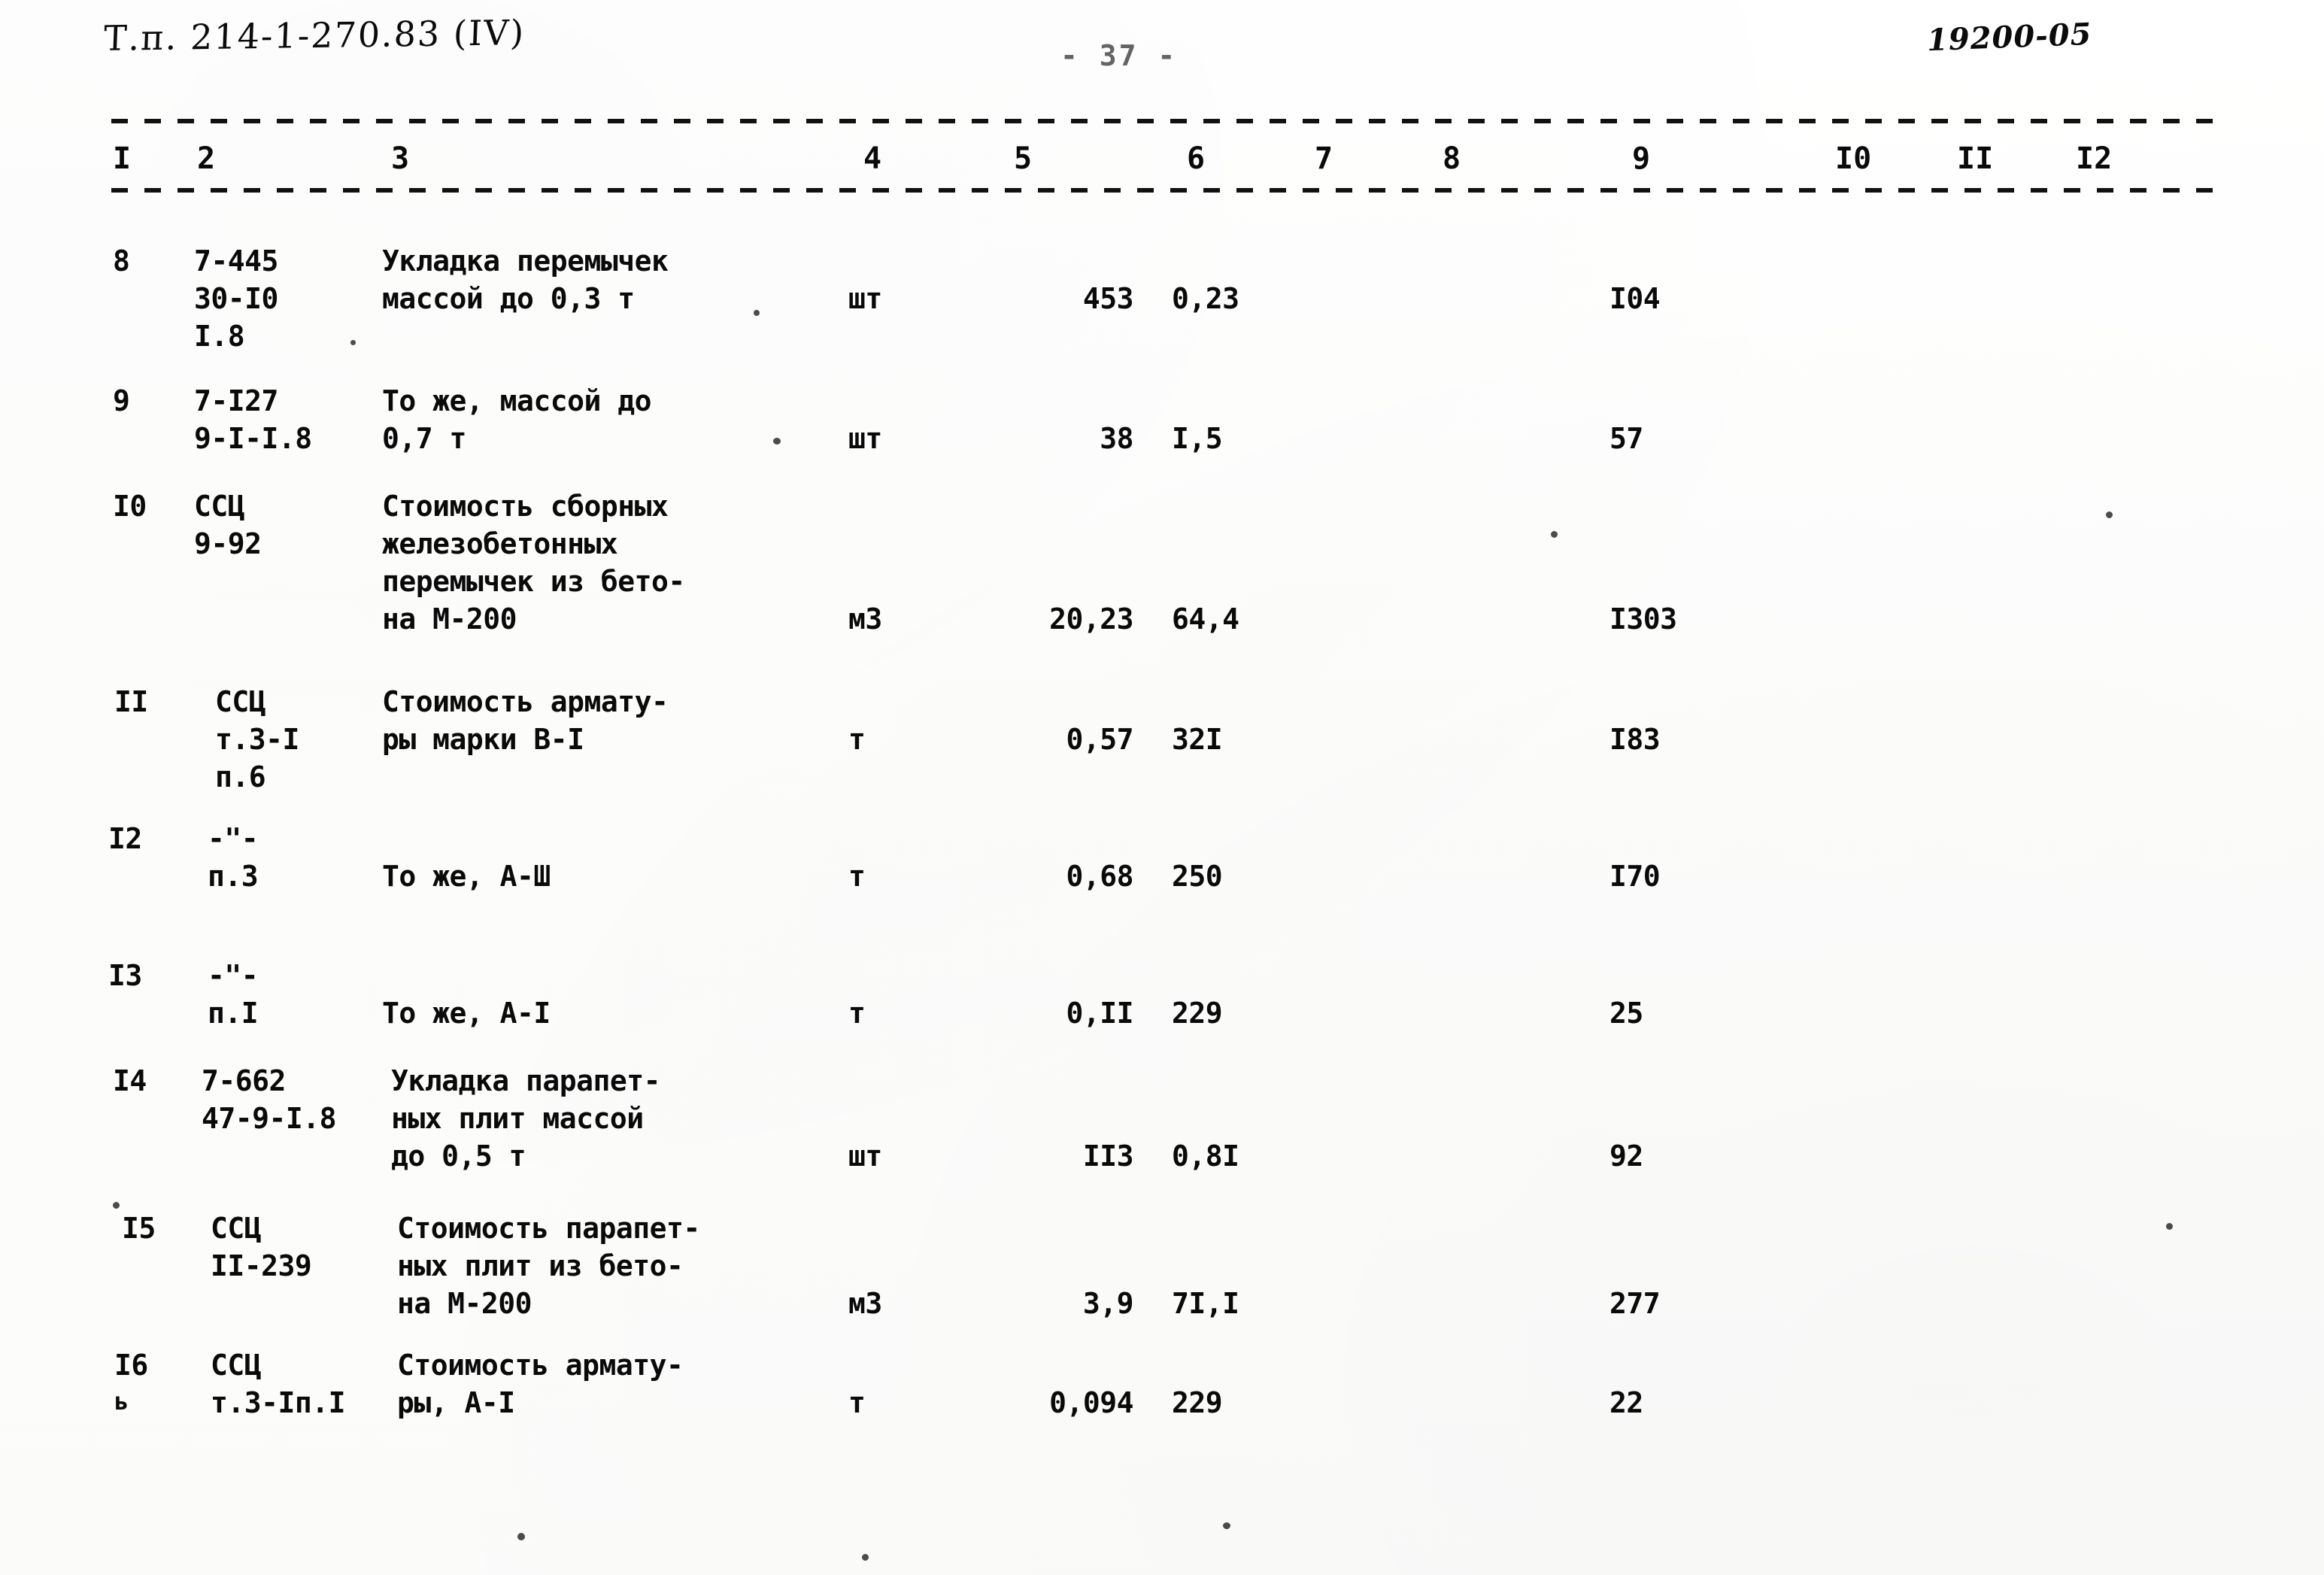  What do you see at coordinates (1119, 56) in the screenshot?
I see `page-number: - 37 -` at bounding box center [1119, 56].